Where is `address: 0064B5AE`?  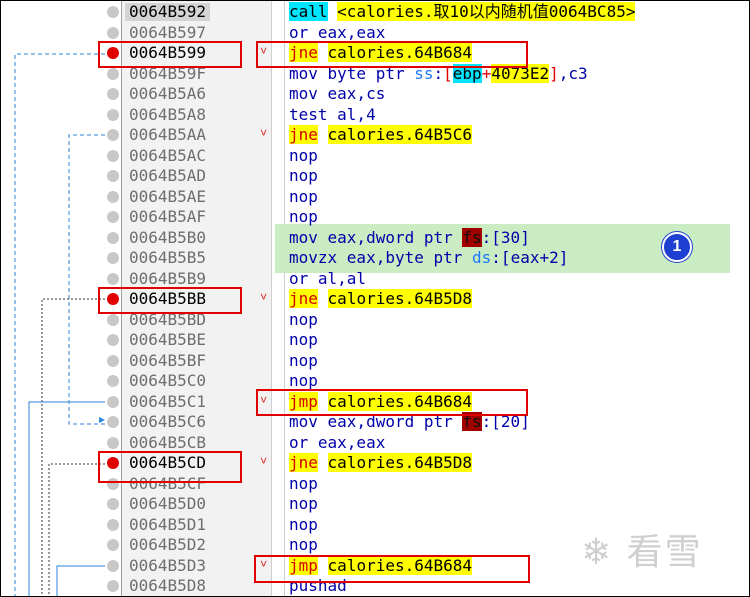 address: 0064B5AE is located at coordinates (168, 196).